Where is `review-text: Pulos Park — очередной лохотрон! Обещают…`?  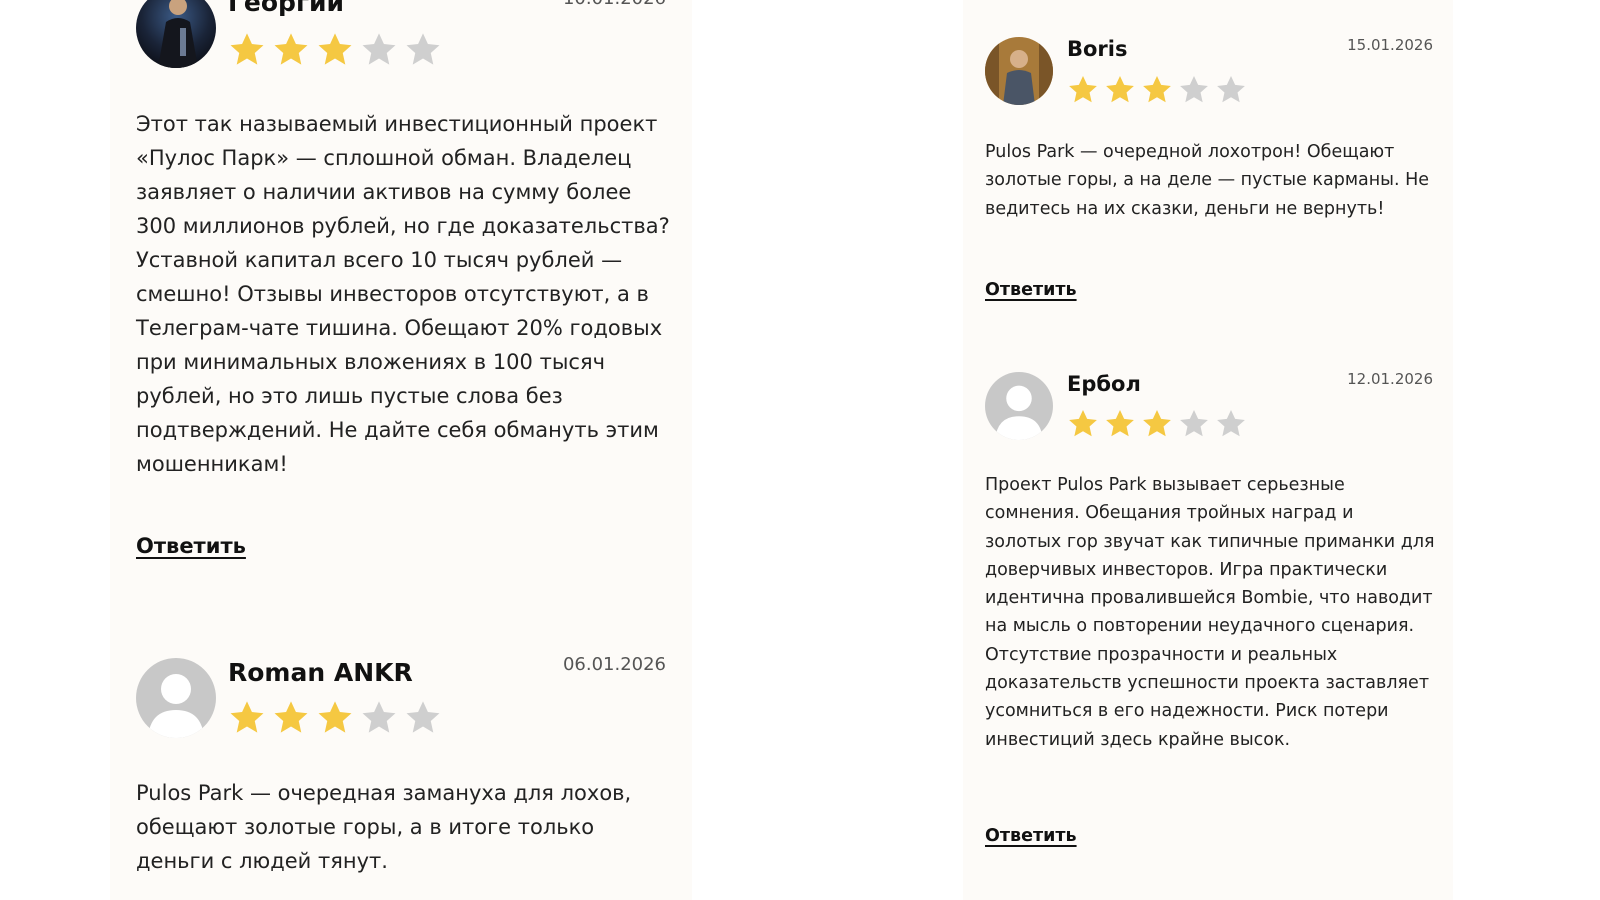 review-text: Pulos Park — очередной лохотрон! Обещают… is located at coordinates (1207, 180).